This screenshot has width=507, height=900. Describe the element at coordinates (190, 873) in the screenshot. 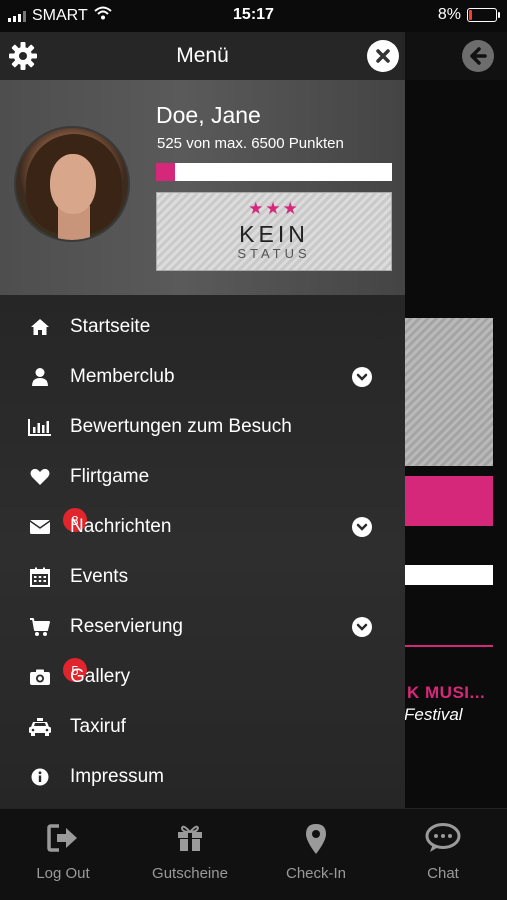

I see `tab-label: Gutscheine` at that location.